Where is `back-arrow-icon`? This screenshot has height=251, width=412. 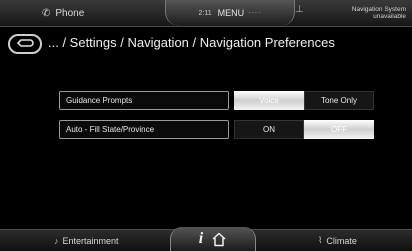
back-arrow-icon is located at coordinates (25, 43).